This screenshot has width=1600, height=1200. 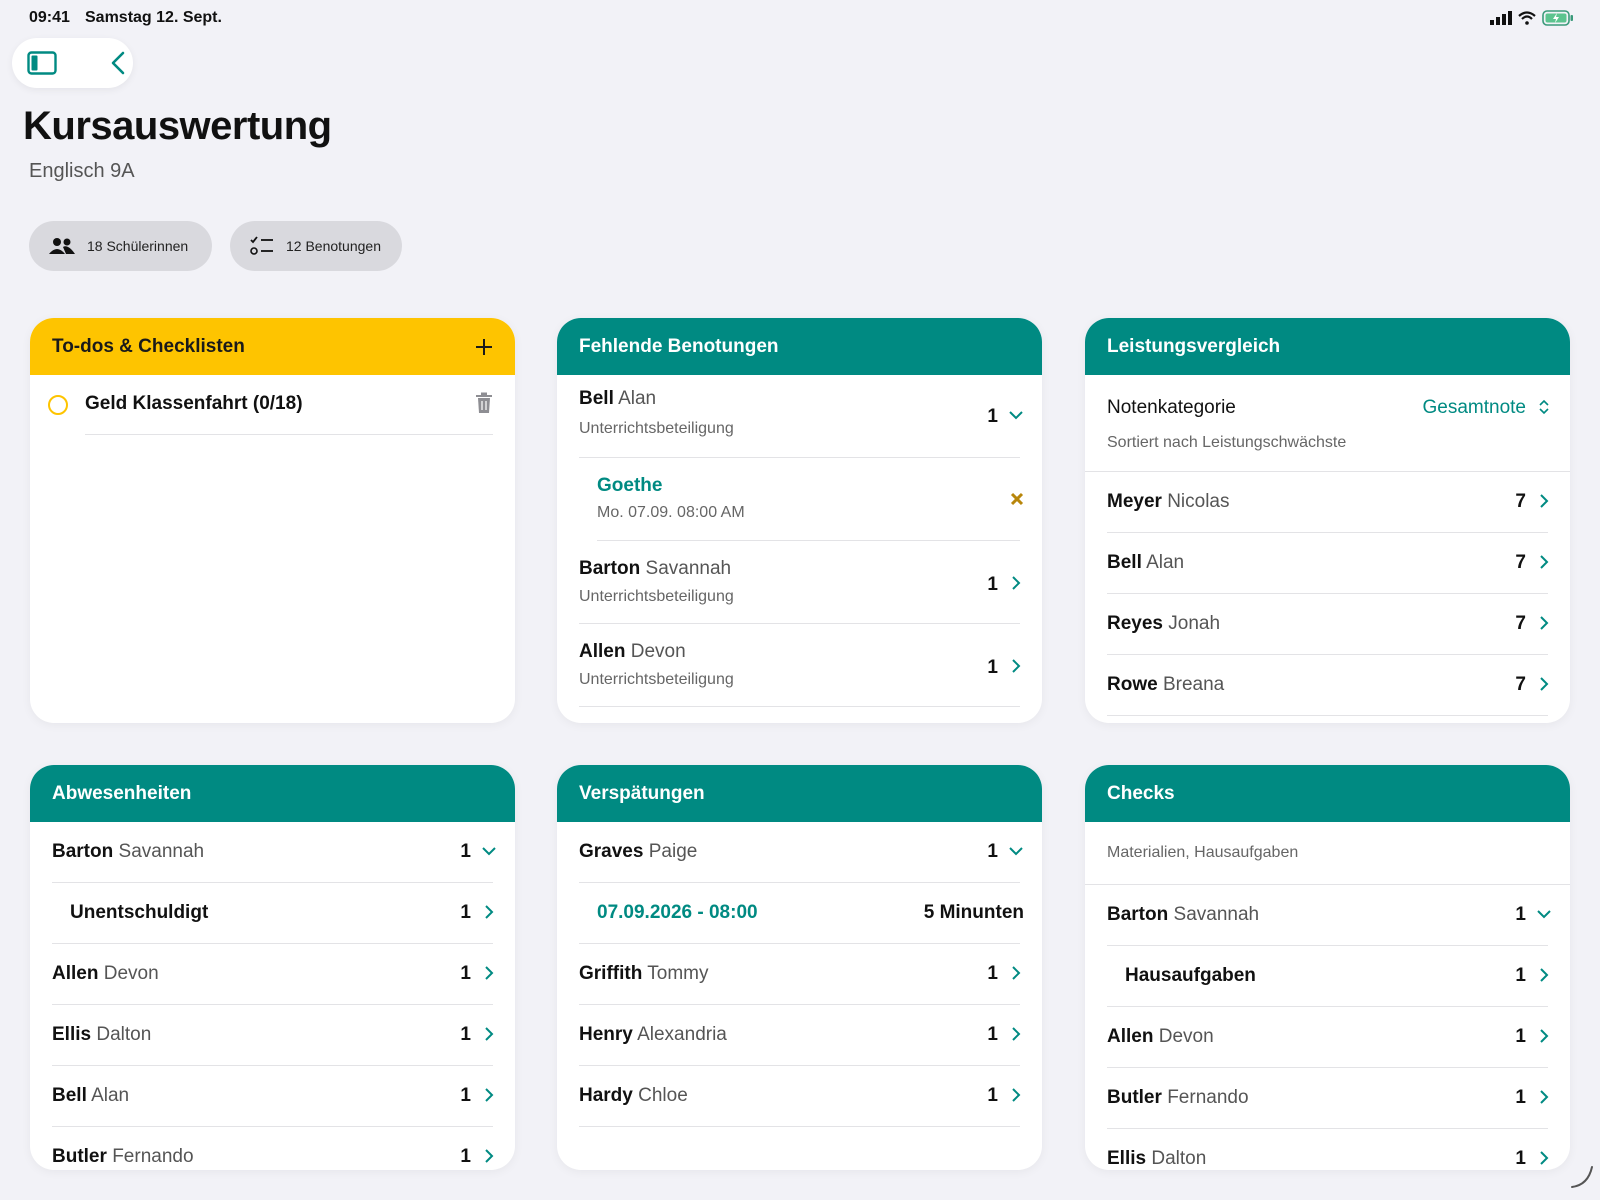 I want to click on student-last-name: Butler, so click(x=1134, y=1097).